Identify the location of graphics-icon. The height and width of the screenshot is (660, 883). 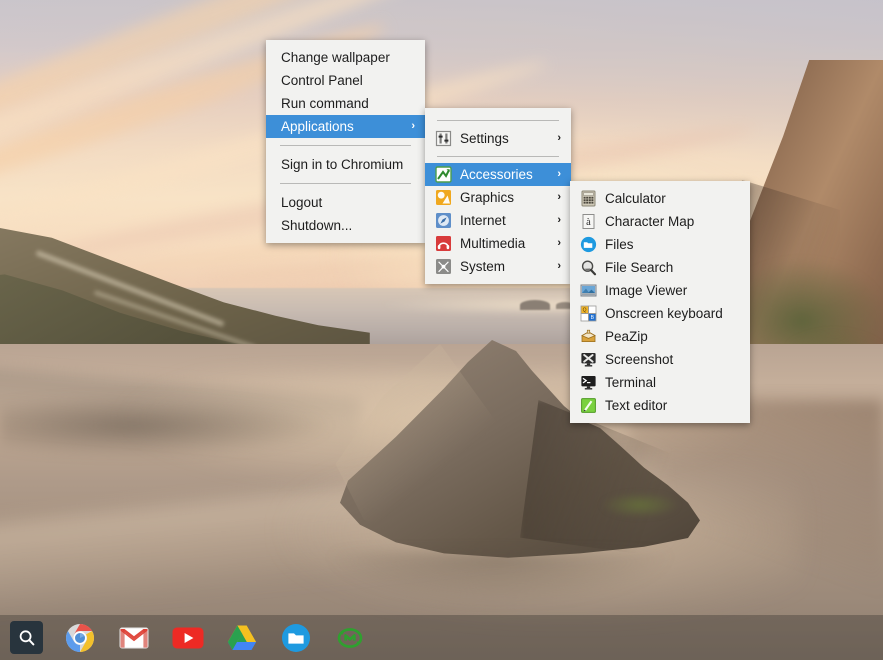
(443, 197).